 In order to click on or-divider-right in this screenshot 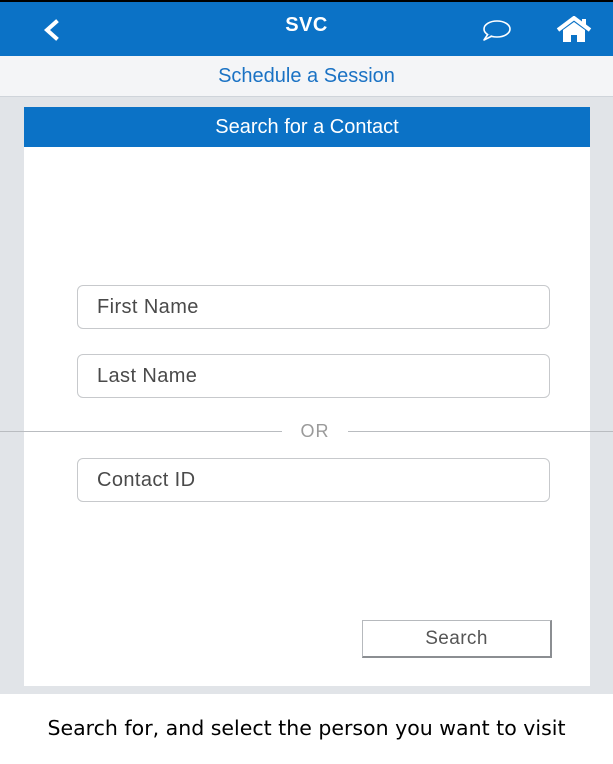, I will do `click(480, 431)`.